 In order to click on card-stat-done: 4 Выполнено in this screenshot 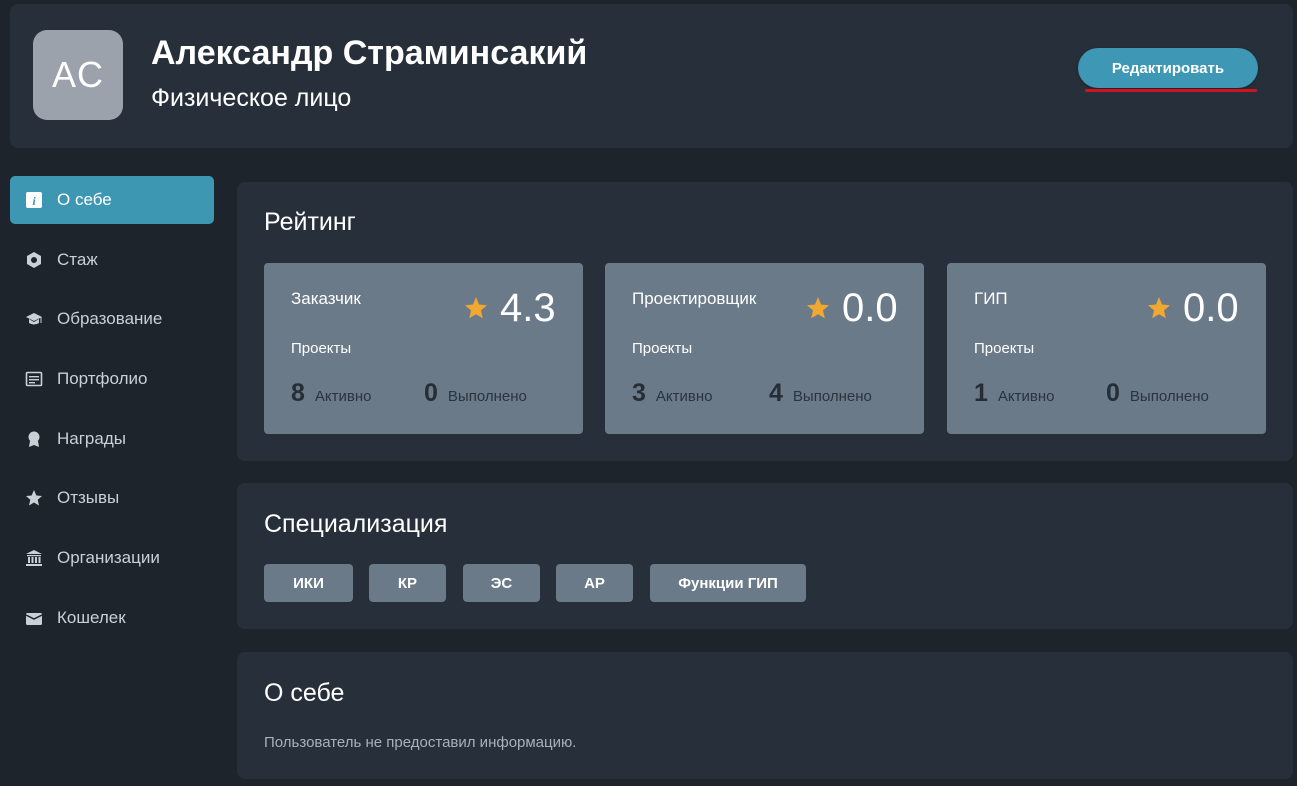, I will do `click(820, 393)`.